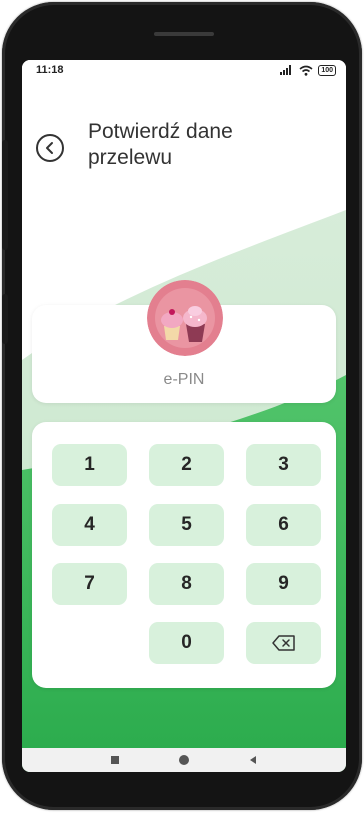 The image size is (364, 813). Describe the element at coordinates (283, 525) in the screenshot. I see `key-6: 6` at that location.